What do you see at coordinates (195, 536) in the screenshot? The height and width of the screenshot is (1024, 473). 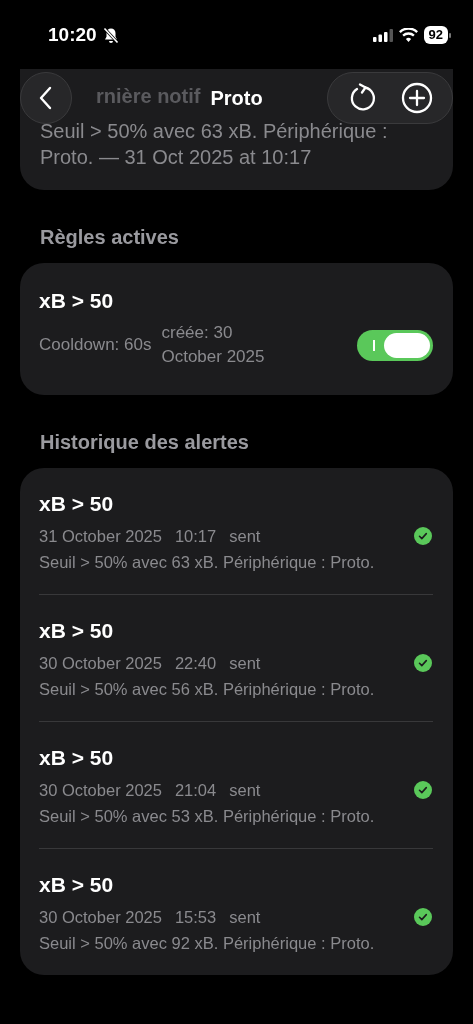 I see `alert-time: 10:17` at bounding box center [195, 536].